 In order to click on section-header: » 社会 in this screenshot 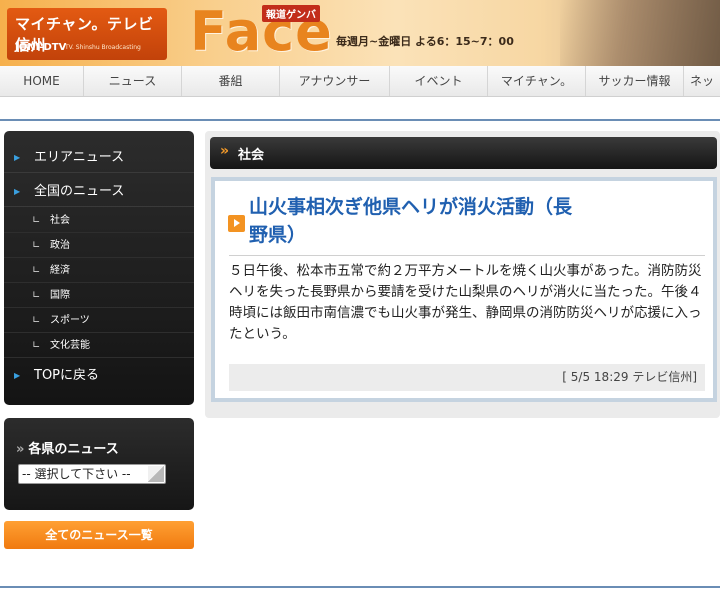, I will do `click(463, 153)`.